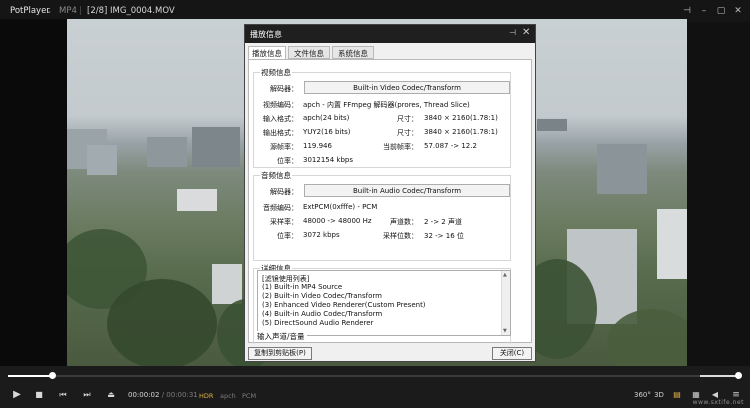  Describe the element at coordinates (111, 395) in the screenshot. I see `eject-icon: ⏏` at that location.